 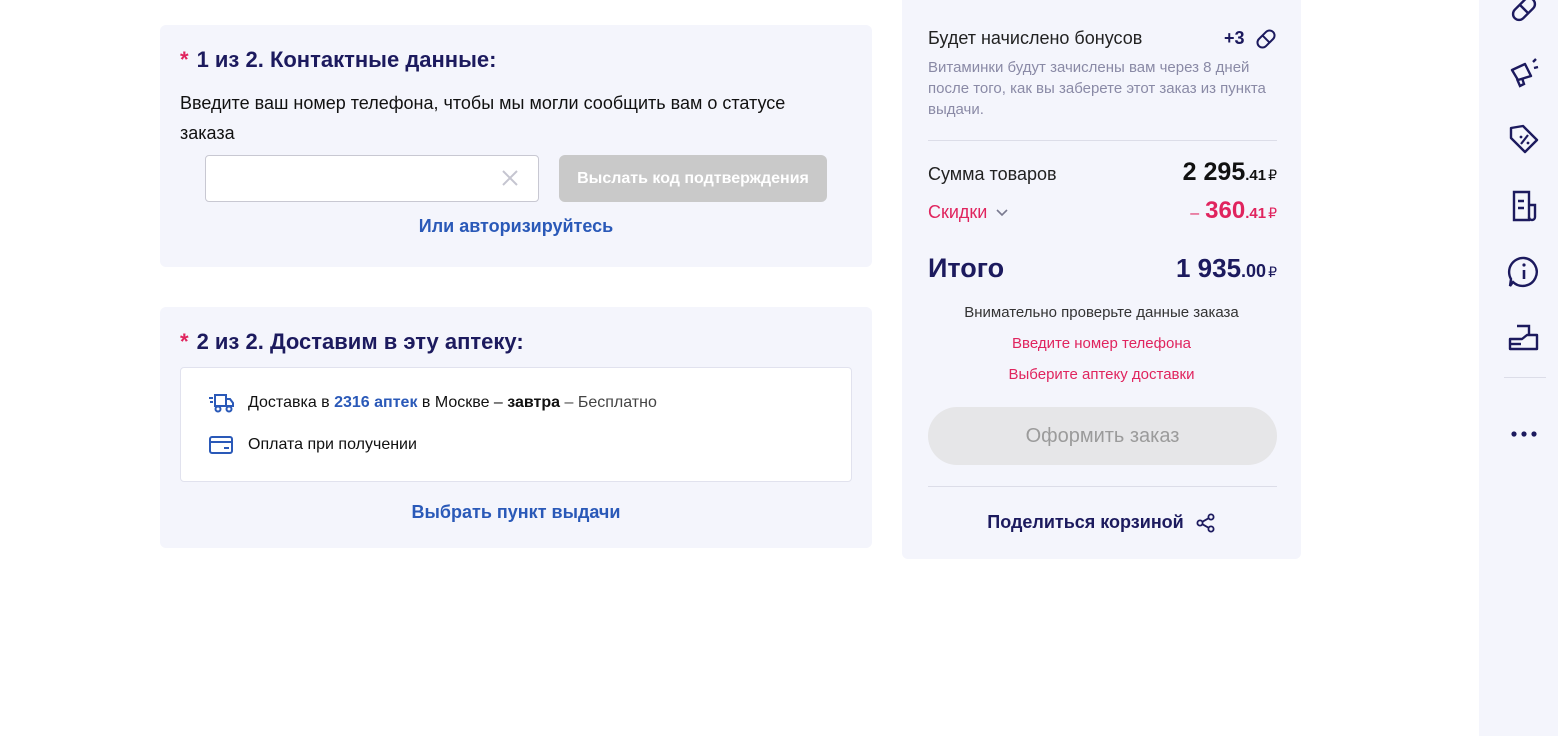 What do you see at coordinates (1102, 436) in the screenshot?
I see `checkout-button: Оформить заказ` at bounding box center [1102, 436].